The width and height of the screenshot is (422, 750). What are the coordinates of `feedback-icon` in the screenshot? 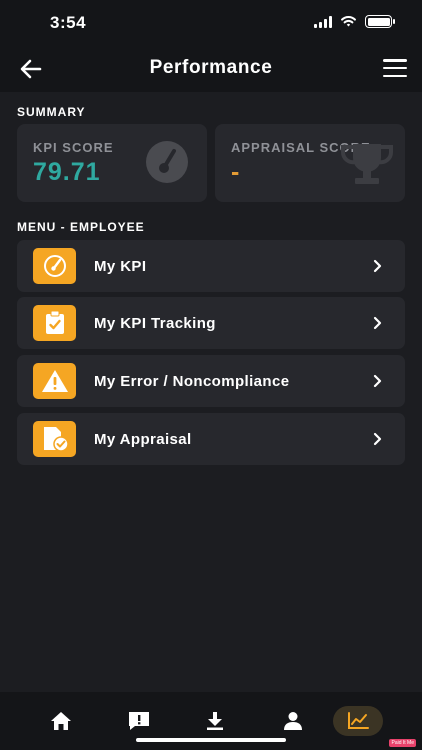 It's located at (139, 721).